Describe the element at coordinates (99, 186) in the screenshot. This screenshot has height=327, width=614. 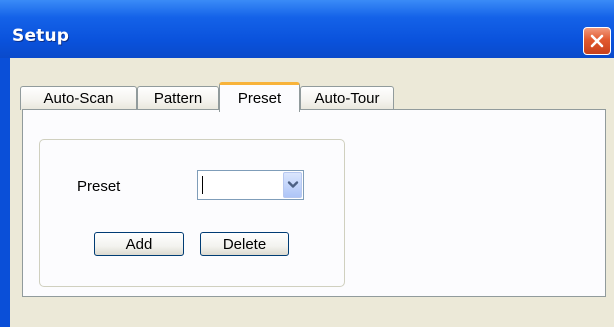
I see `preset-label: Preset` at that location.